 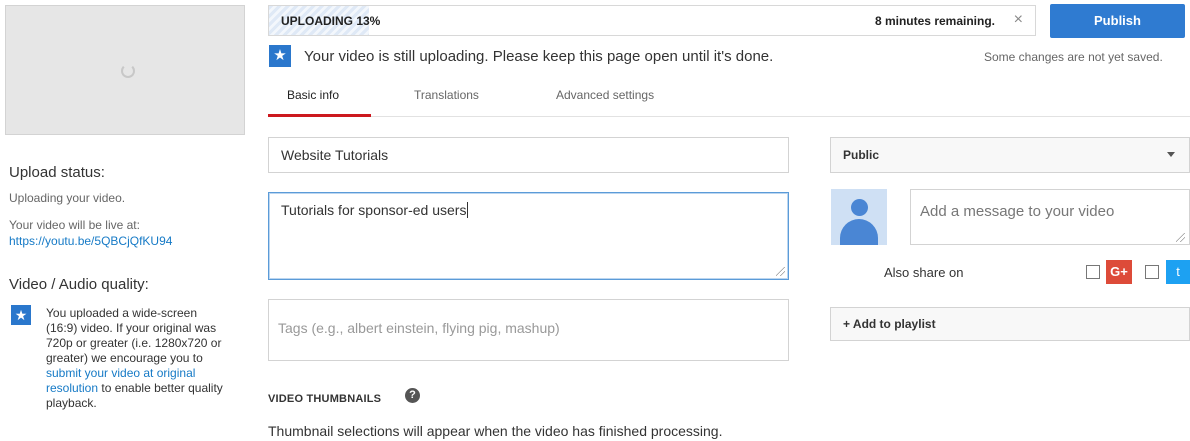 I want to click on share-google-plus-checkbox, so click(x=1093, y=272).